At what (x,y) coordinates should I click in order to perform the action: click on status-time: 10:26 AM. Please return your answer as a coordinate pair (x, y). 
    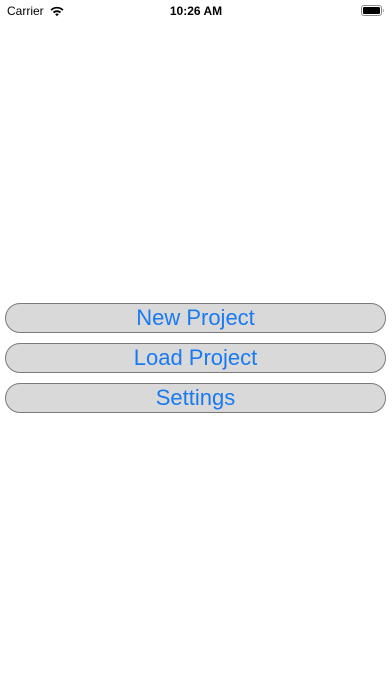
    Looking at the image, I should click on (196, 11).